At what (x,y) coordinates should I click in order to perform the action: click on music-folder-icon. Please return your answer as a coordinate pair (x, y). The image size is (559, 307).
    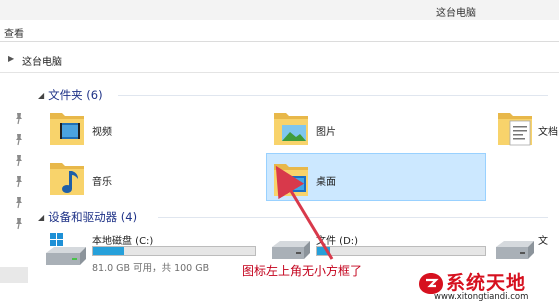
    Looking at the image, I should click on (67, 179).